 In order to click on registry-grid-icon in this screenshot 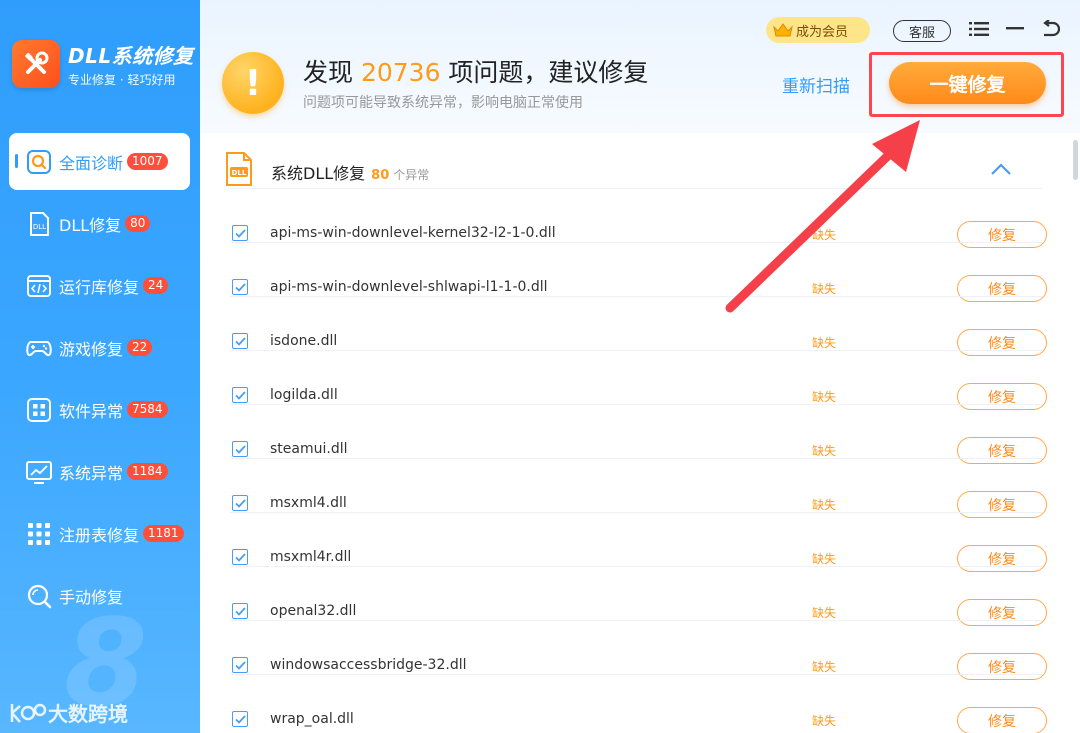, I will do `click(39, 534)`.